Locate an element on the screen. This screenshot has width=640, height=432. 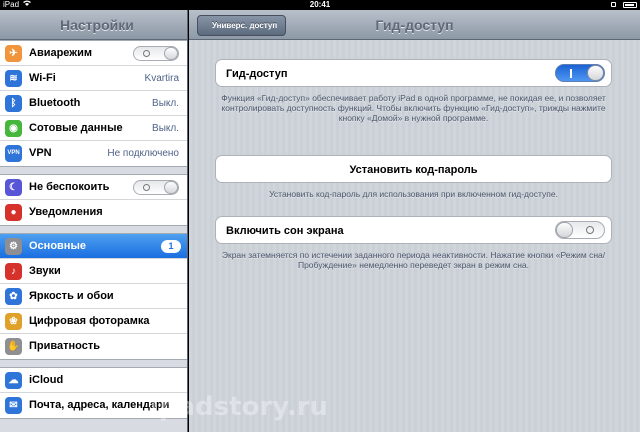
flower-icon: ✿ is located at coordinates (13, 296).